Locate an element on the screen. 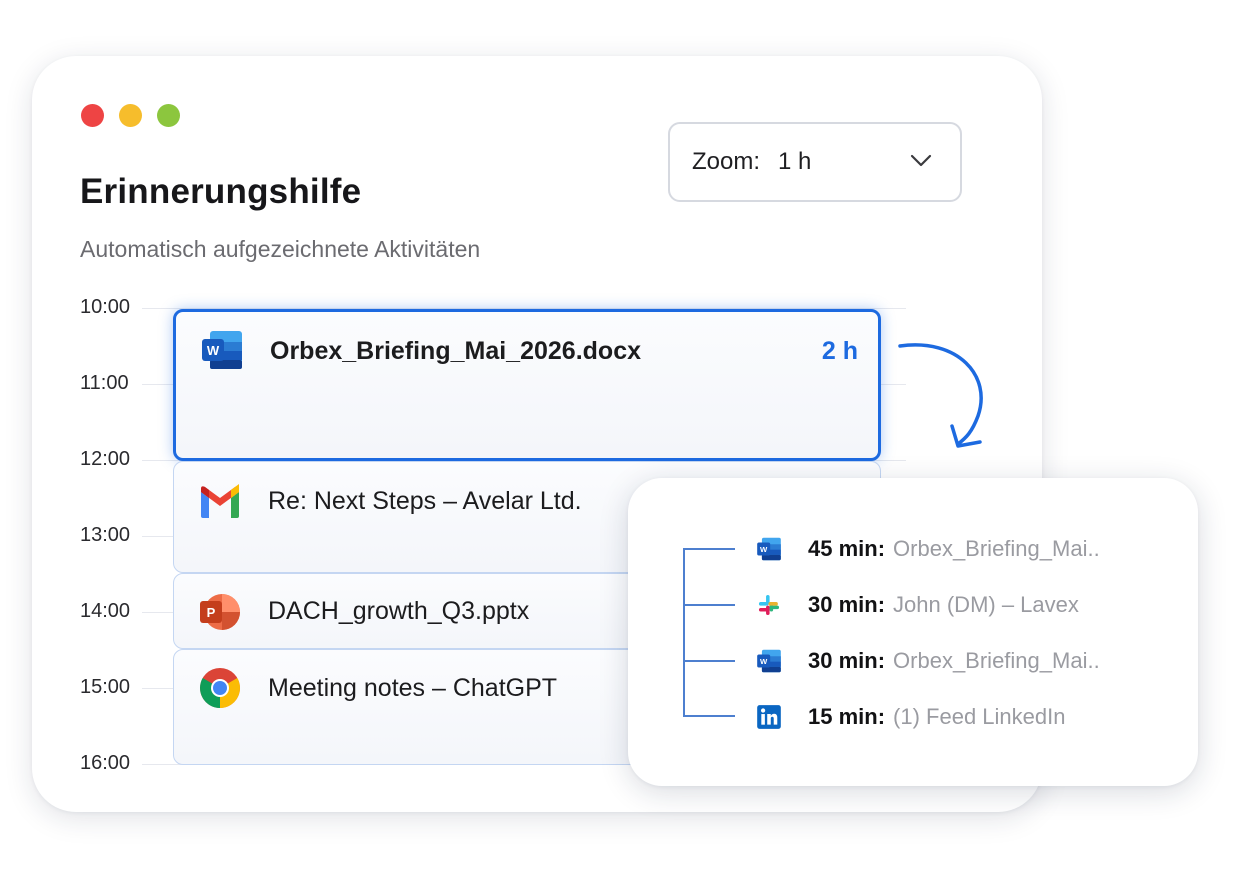  breakdown-name: John (DM) – Lavex is located at coordinates (986, 604).